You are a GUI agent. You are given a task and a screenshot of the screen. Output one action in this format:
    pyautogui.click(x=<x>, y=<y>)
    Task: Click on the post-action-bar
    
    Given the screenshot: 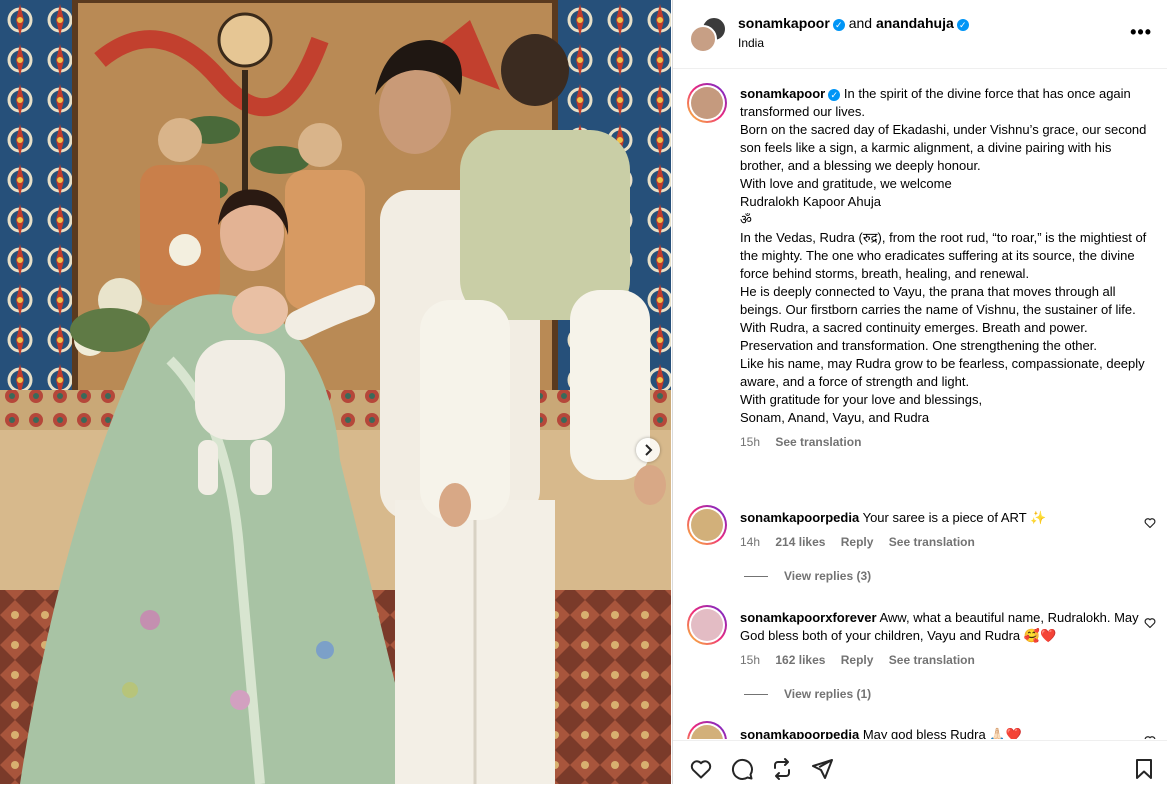 What is the action you would take?
    pyautogui.click(x=920, y=762)
    